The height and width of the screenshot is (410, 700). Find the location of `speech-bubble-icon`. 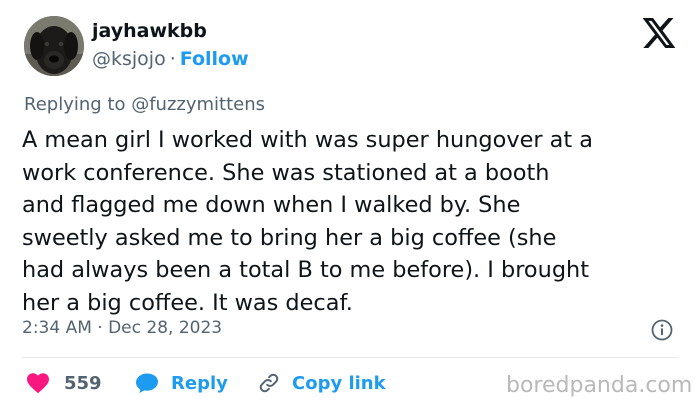

speech-bubble-icon is located at coordinates (147, 383).